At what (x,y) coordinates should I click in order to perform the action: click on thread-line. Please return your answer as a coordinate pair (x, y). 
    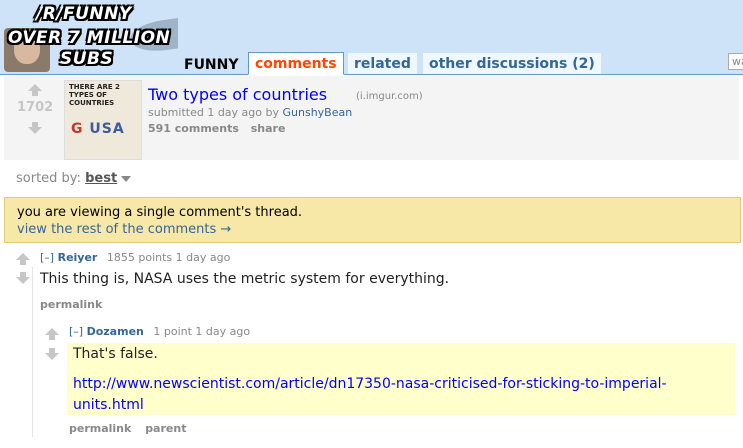
    Looking at the image, I should click on (32, 352).